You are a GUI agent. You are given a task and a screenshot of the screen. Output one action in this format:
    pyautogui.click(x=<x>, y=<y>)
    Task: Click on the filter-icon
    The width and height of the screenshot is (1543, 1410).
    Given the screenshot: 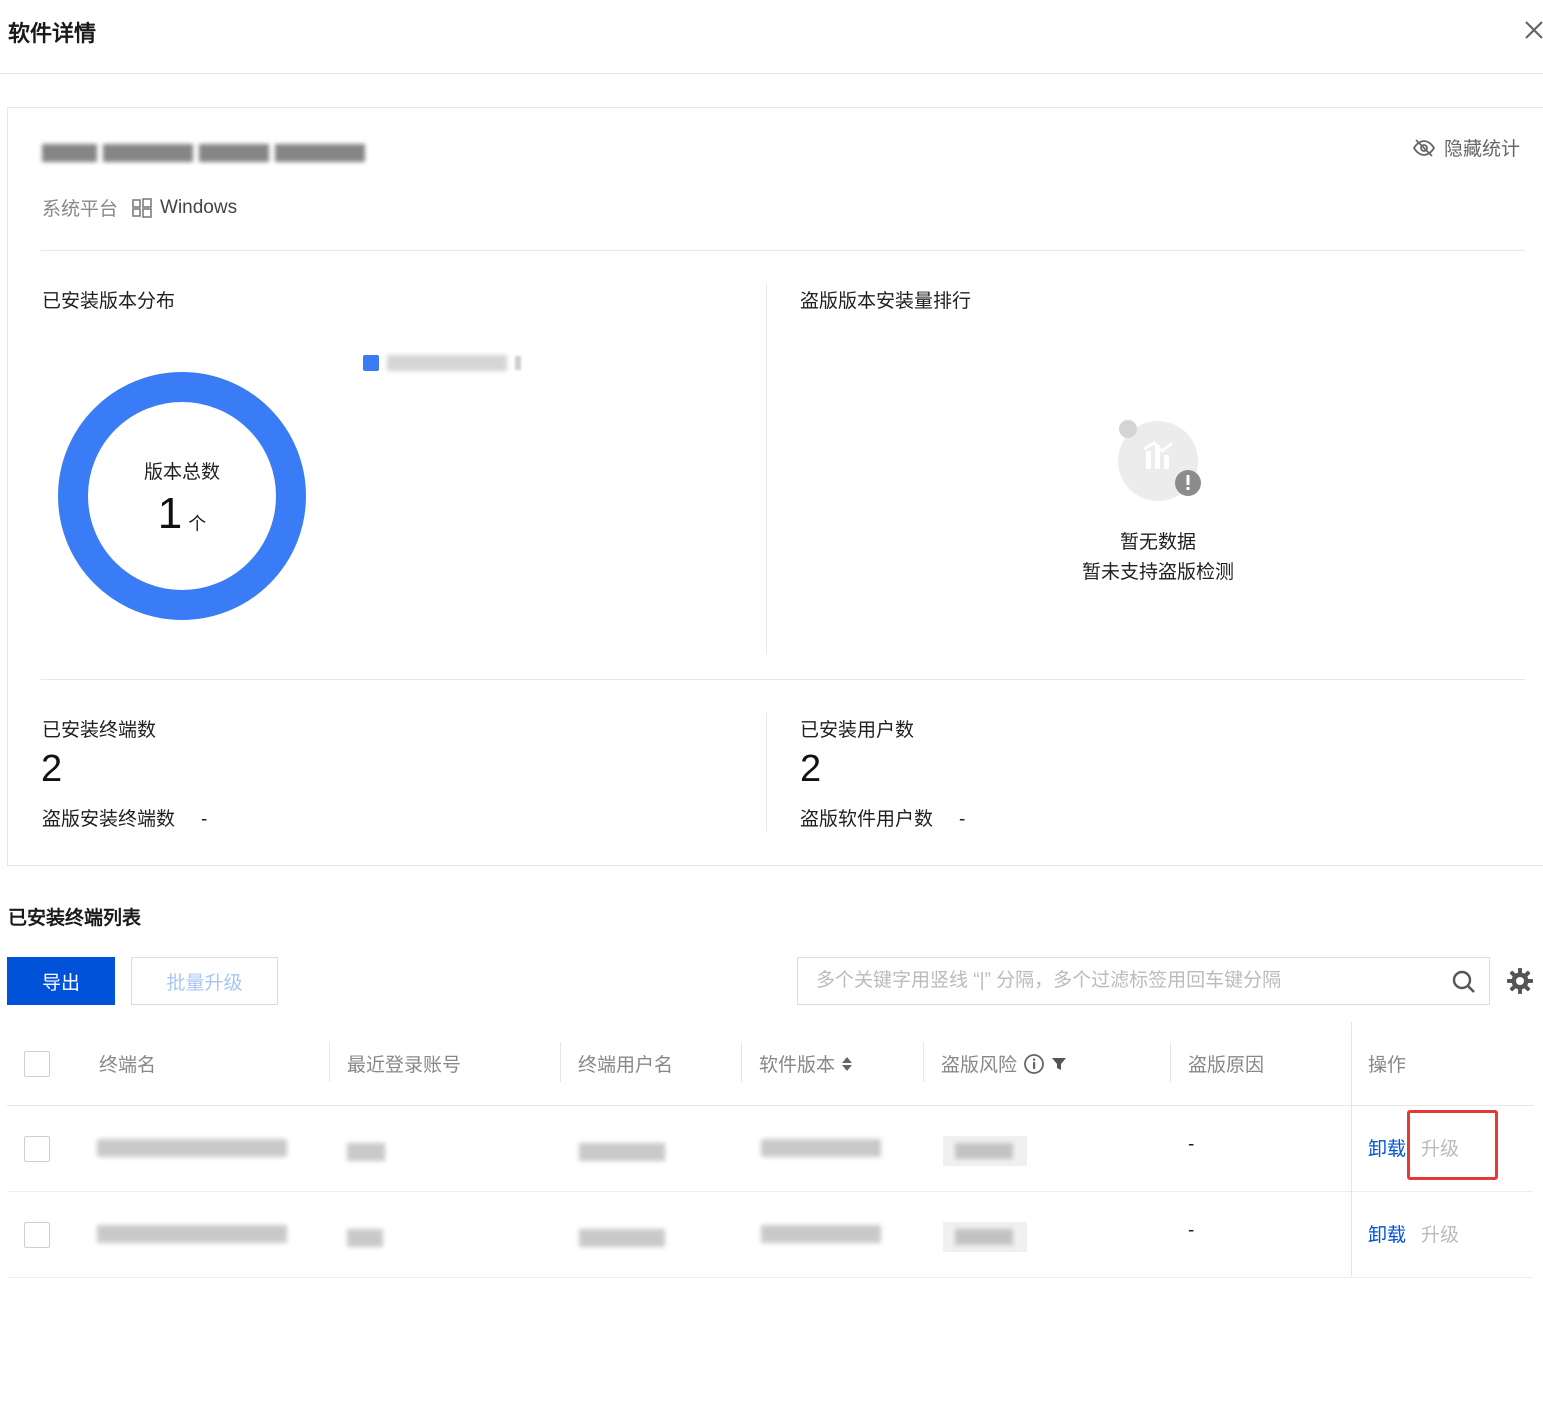 What is the action you would take?
    pyautogui.click(x=1059, y=1064)
    